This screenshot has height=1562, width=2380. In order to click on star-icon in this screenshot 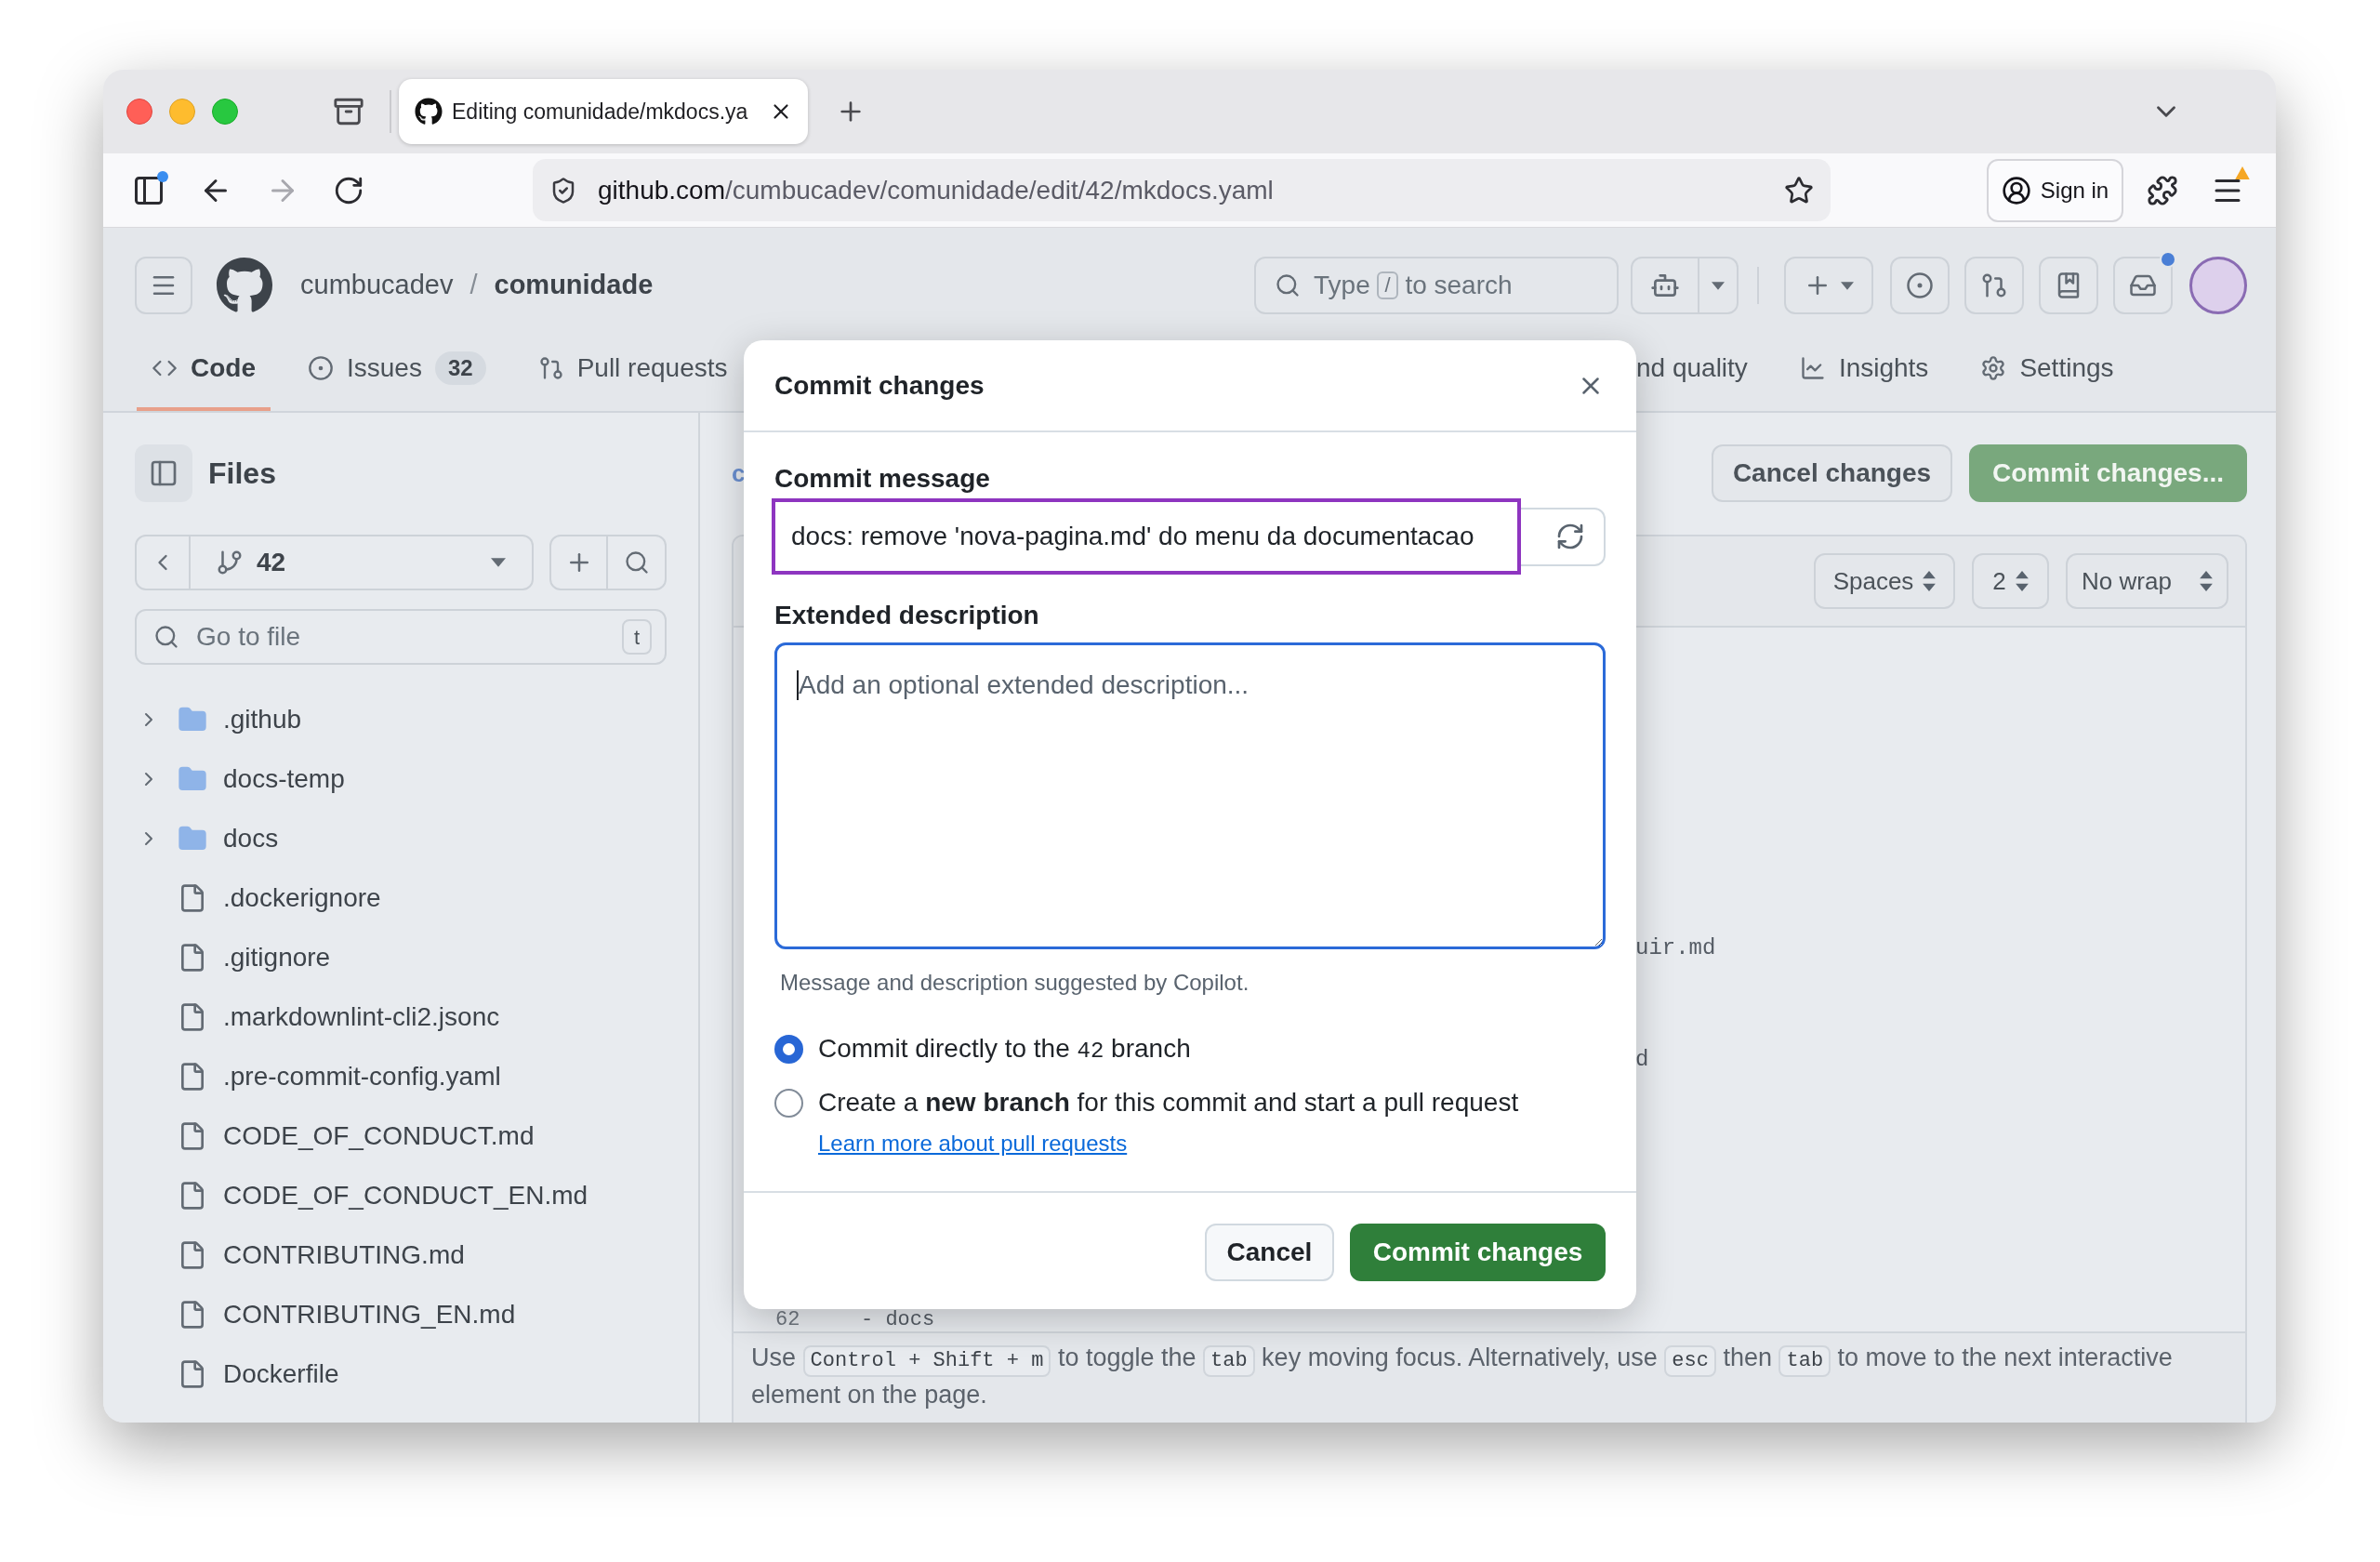, I will do `click(1799, 190)`.